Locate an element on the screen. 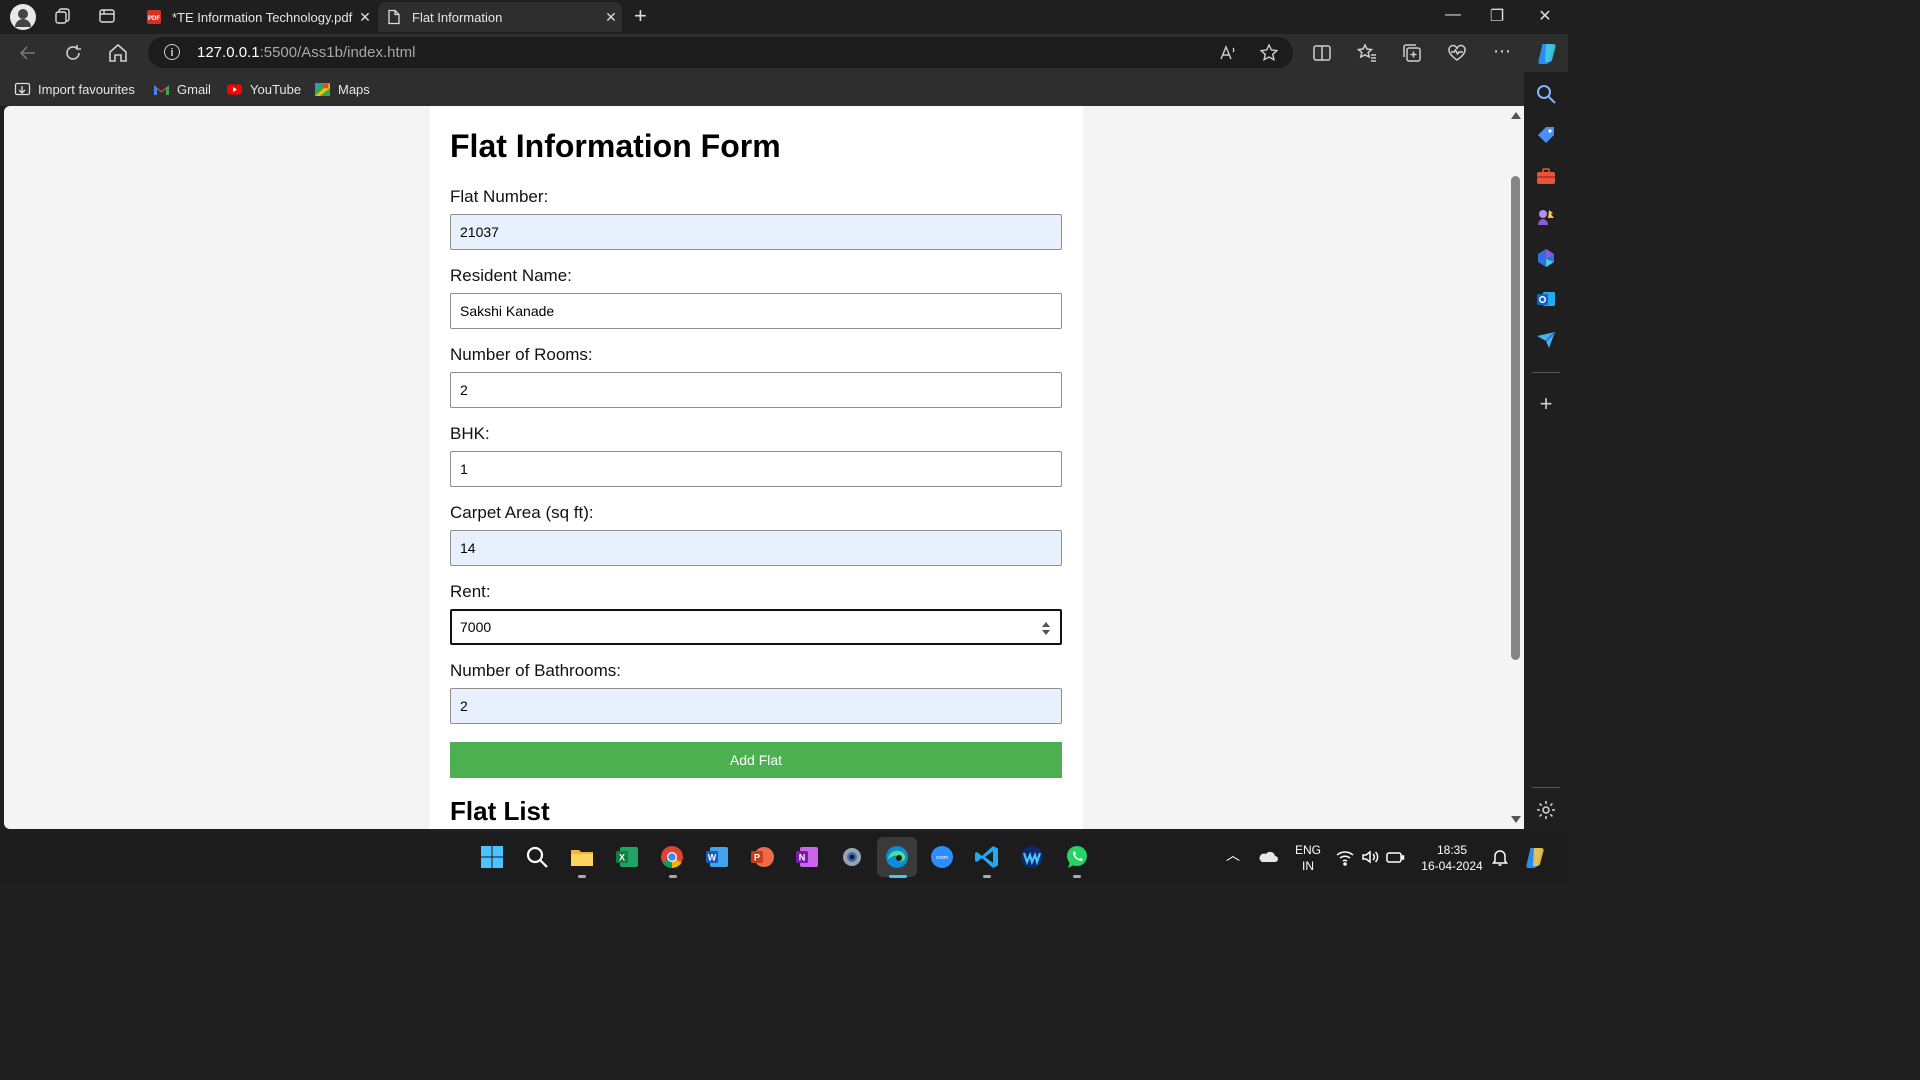  tab-flat-information: Flat Information ✕ is located at coordinates (500, 17).